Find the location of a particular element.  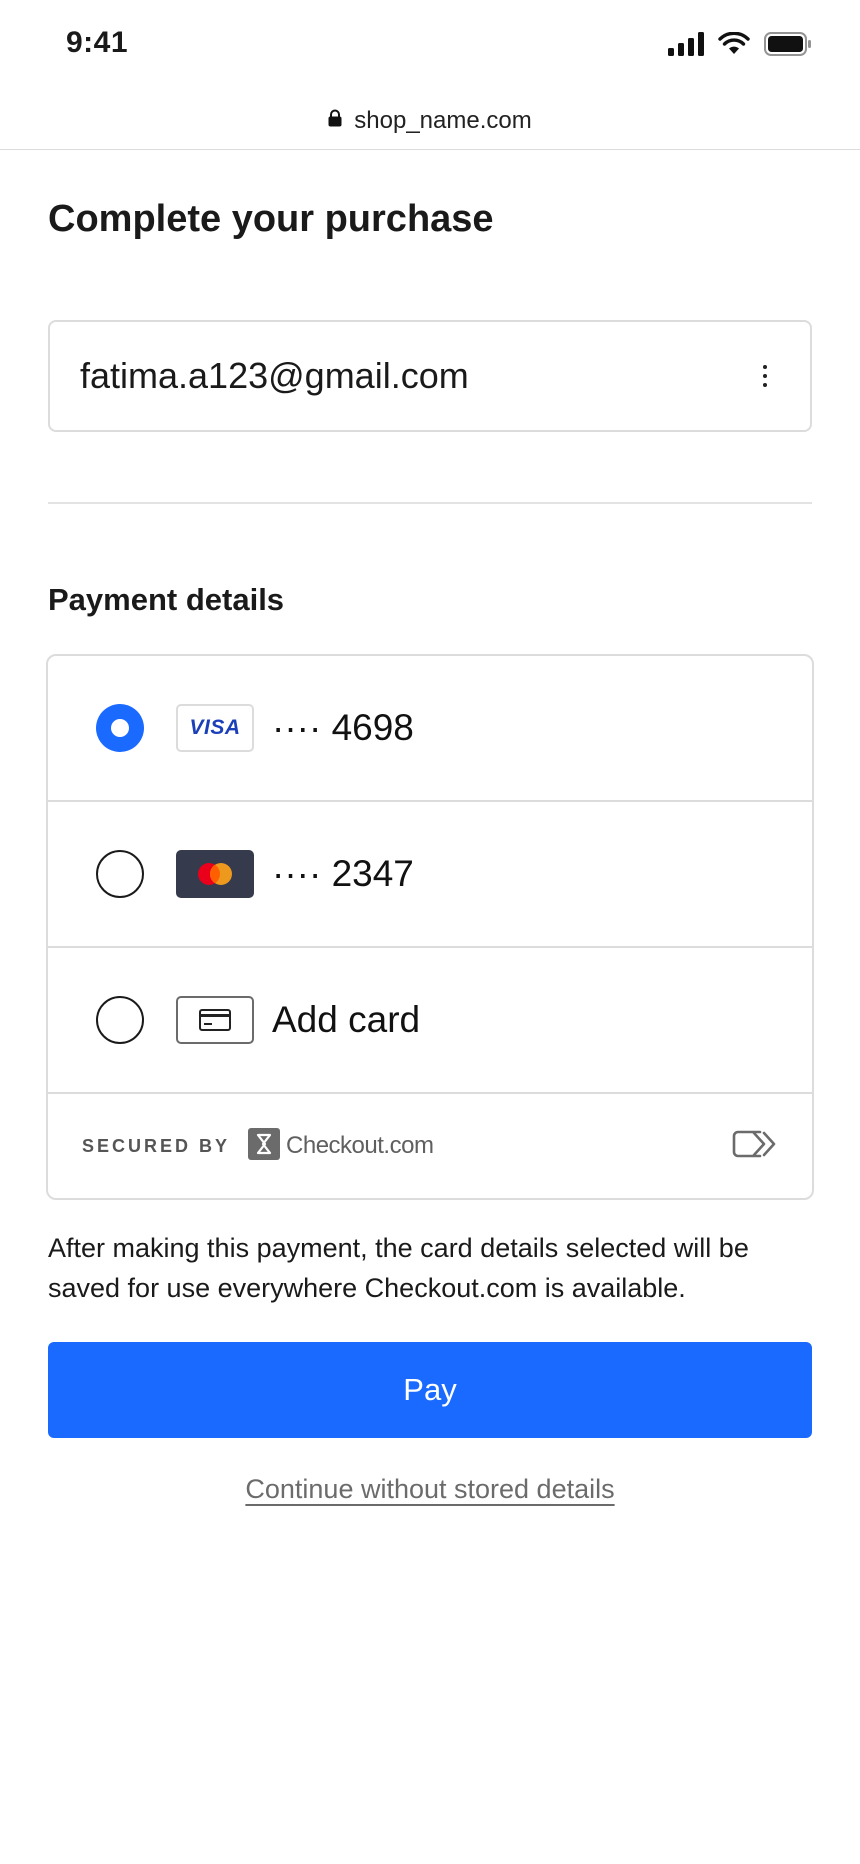

checkout-mark-icon is located at coordinates (264, 1146).